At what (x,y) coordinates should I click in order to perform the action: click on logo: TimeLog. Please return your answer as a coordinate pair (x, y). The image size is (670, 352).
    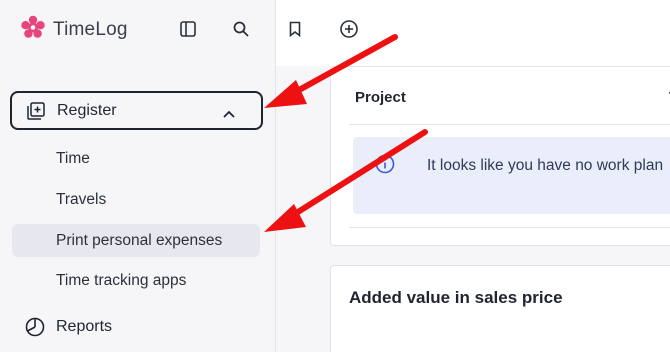
    Looking at the image, I should click on (74, 29).